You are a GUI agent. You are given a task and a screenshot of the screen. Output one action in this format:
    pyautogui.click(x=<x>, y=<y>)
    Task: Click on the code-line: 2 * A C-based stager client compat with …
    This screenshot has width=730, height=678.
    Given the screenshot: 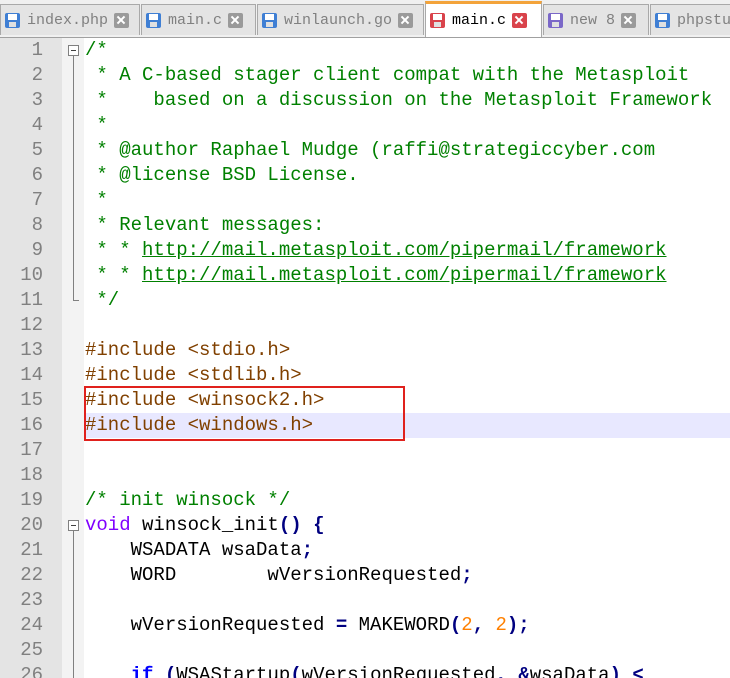 What is the action you would take?
    pyautogui.click(x=365, y=75)
    